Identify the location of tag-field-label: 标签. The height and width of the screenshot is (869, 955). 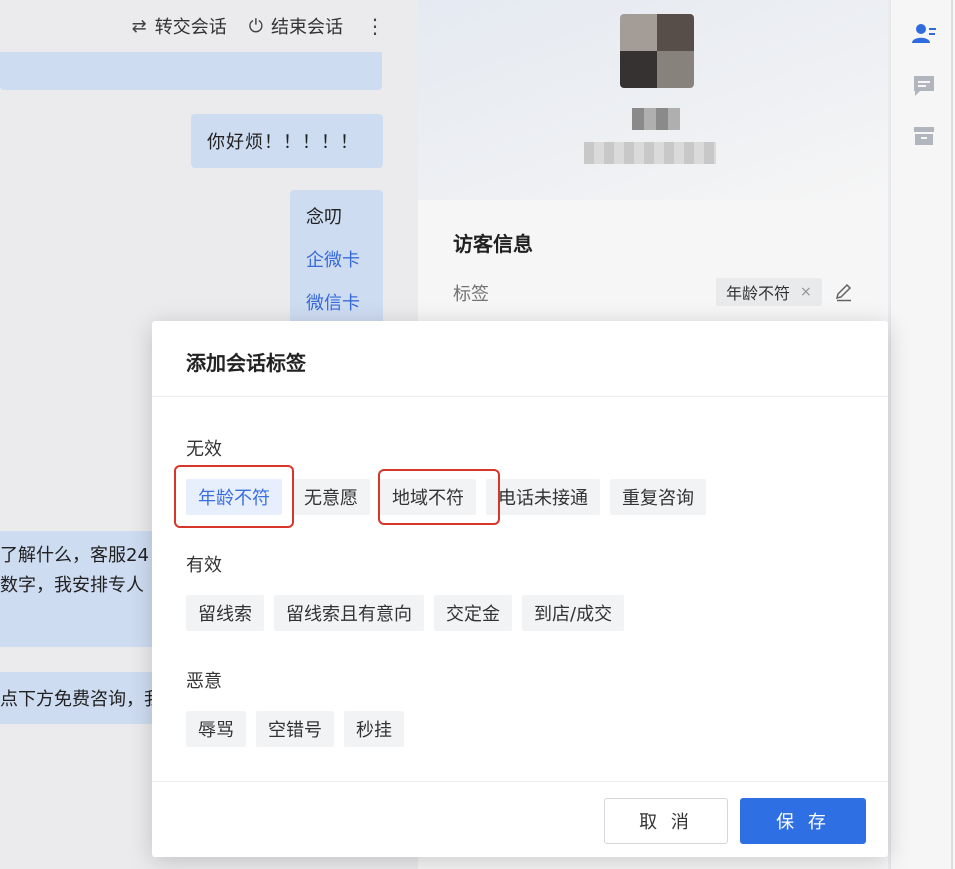
(471, 294).